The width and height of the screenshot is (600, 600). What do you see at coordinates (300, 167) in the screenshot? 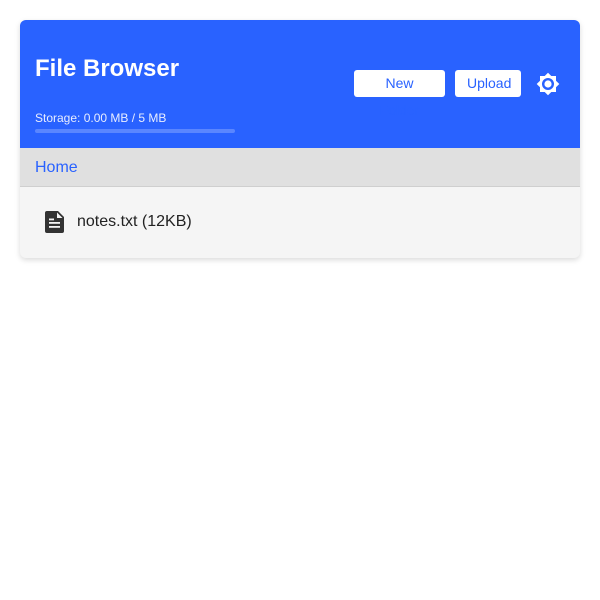
I see `breadcrumb: Home` at bounding box center [300, 167].